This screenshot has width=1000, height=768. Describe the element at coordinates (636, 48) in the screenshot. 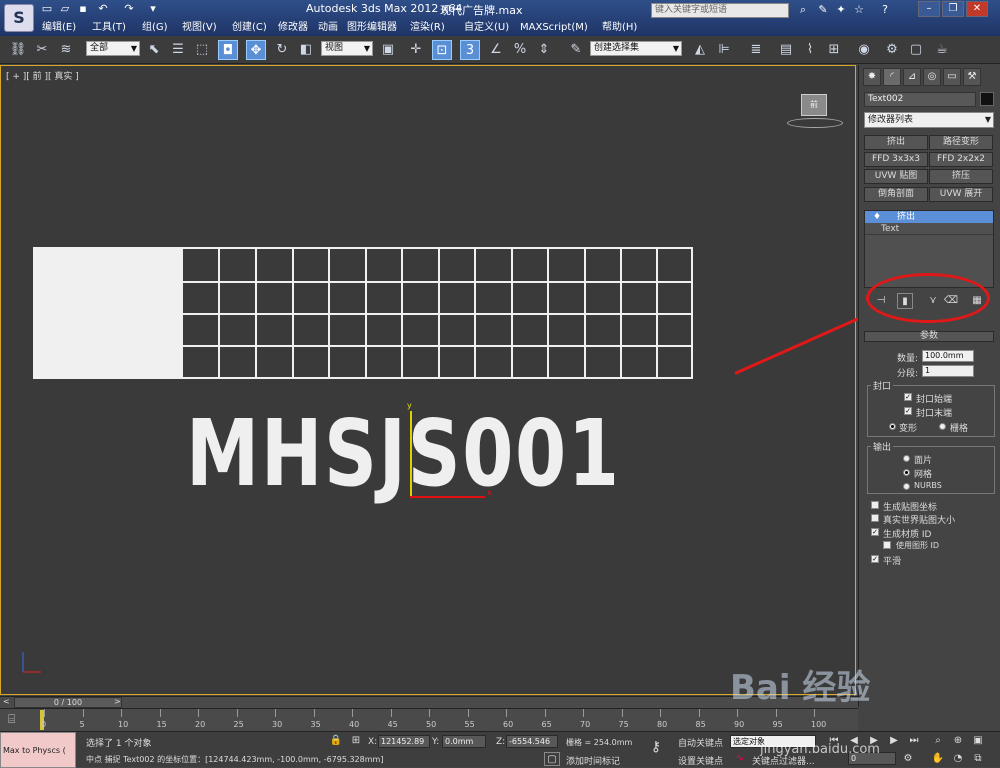

I see `named-selection-dropdown: 创建选择集 ▼` at that location.